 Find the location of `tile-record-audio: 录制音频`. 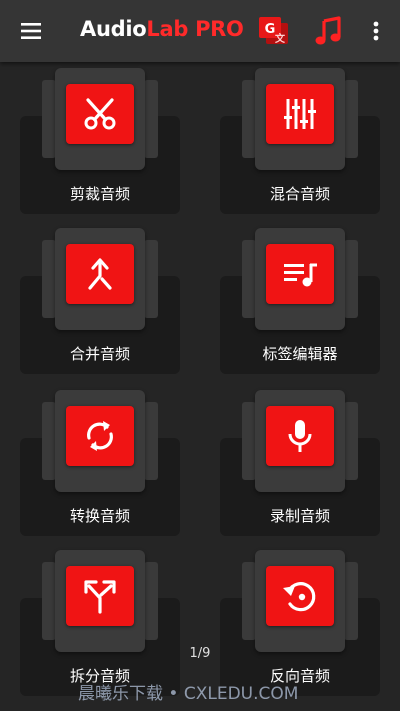

tile-record-audio: 录制音频 is located at coordinates (300, 460).